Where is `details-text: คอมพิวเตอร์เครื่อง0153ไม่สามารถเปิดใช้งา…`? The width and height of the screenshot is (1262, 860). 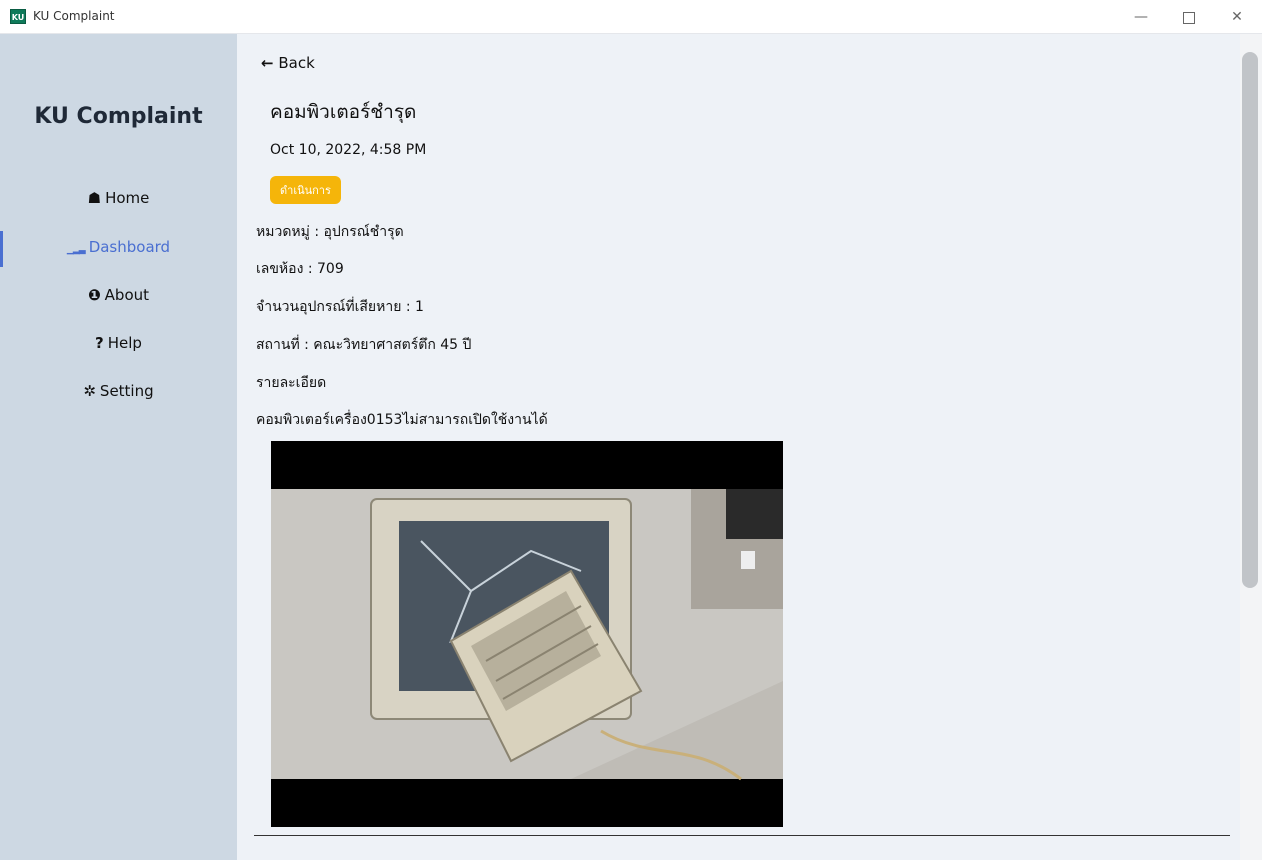 details-text: คอมพิวเตอร์เครื่อง0153ไม่สามารถเปิดใช้งา… is located at coordinates (402, 420).